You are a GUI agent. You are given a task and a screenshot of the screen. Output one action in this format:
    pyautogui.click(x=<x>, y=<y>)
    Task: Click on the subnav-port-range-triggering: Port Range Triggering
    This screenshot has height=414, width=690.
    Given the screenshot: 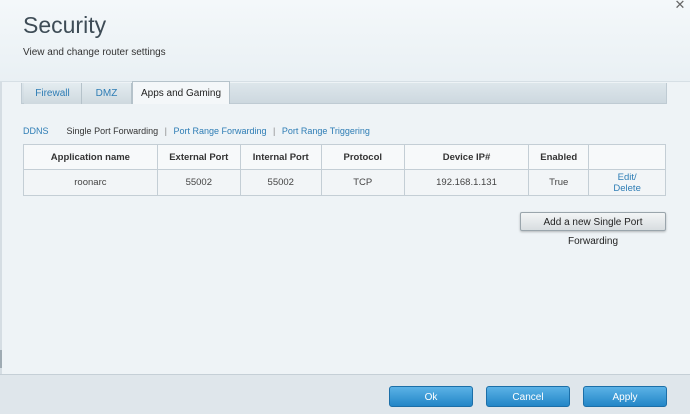 What is the action you would take?
    pyautogui.click(x=326, y=131)
    